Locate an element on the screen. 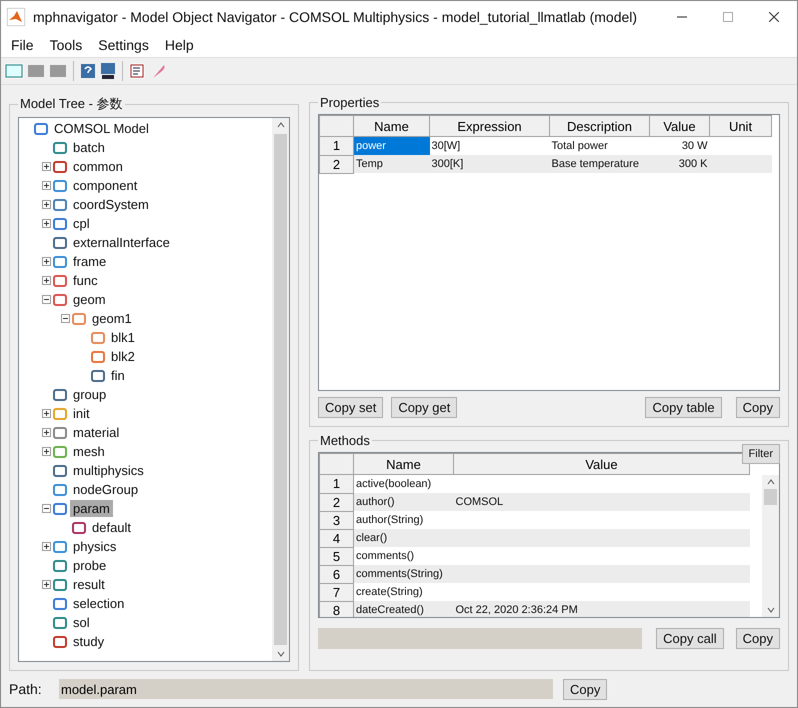 Image resolution: width=798 pixels, height=708 pixels. tree-item: mesh is located at coordinates (89, 451).